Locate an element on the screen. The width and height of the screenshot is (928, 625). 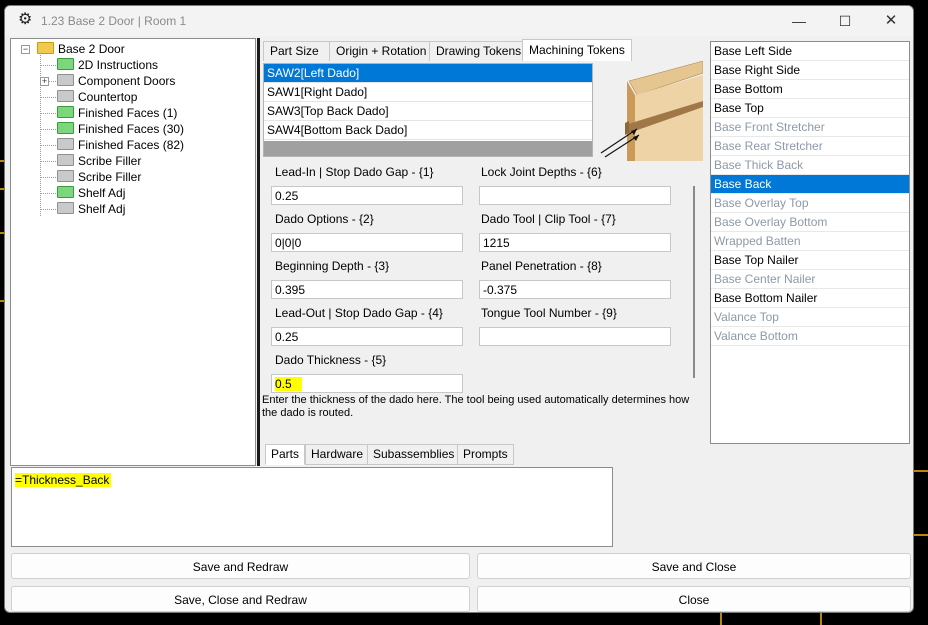
minimize-button: — is located at coordinates (799, 21).